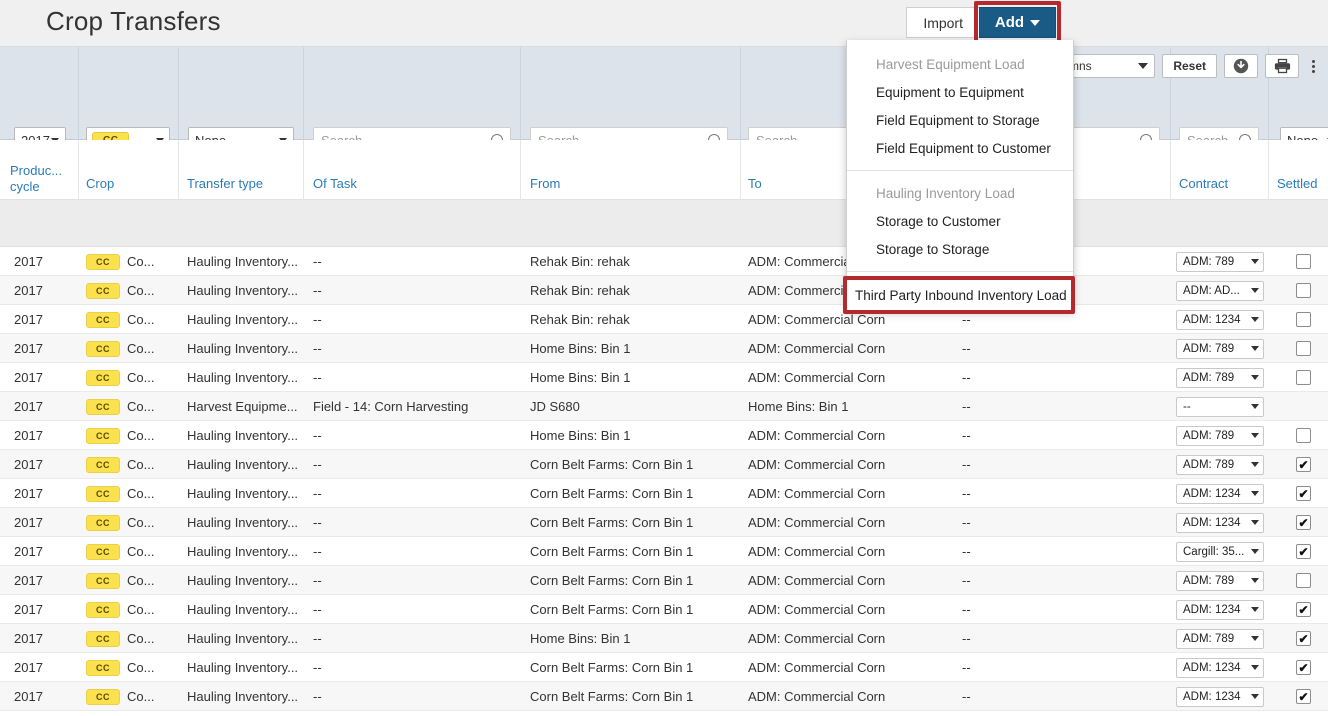 The height and width of the screenshot is (716, 1328). Describe the element at coordinates (1017, 22) in the screenshot. I see `add-button: Add` at that location.